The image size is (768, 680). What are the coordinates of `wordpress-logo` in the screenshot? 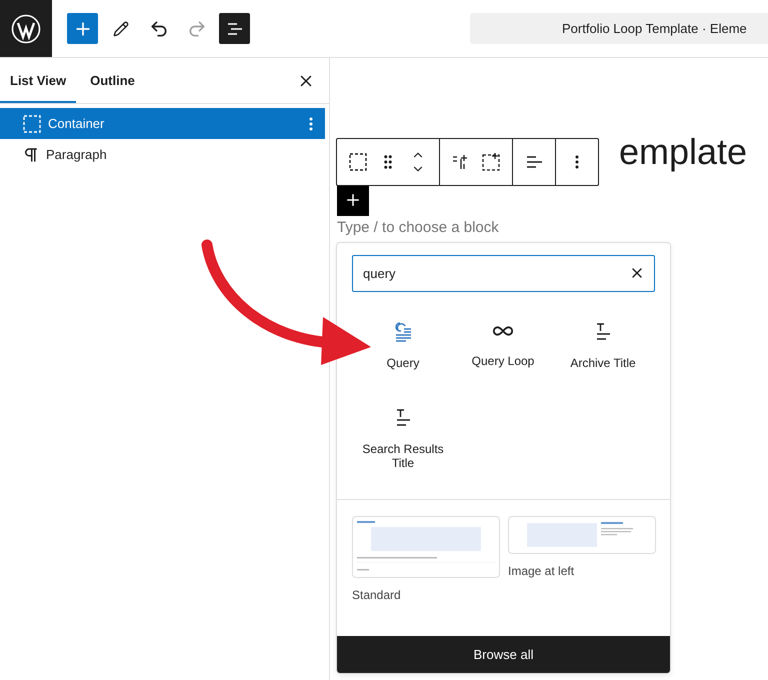 It's located at (26, 28).